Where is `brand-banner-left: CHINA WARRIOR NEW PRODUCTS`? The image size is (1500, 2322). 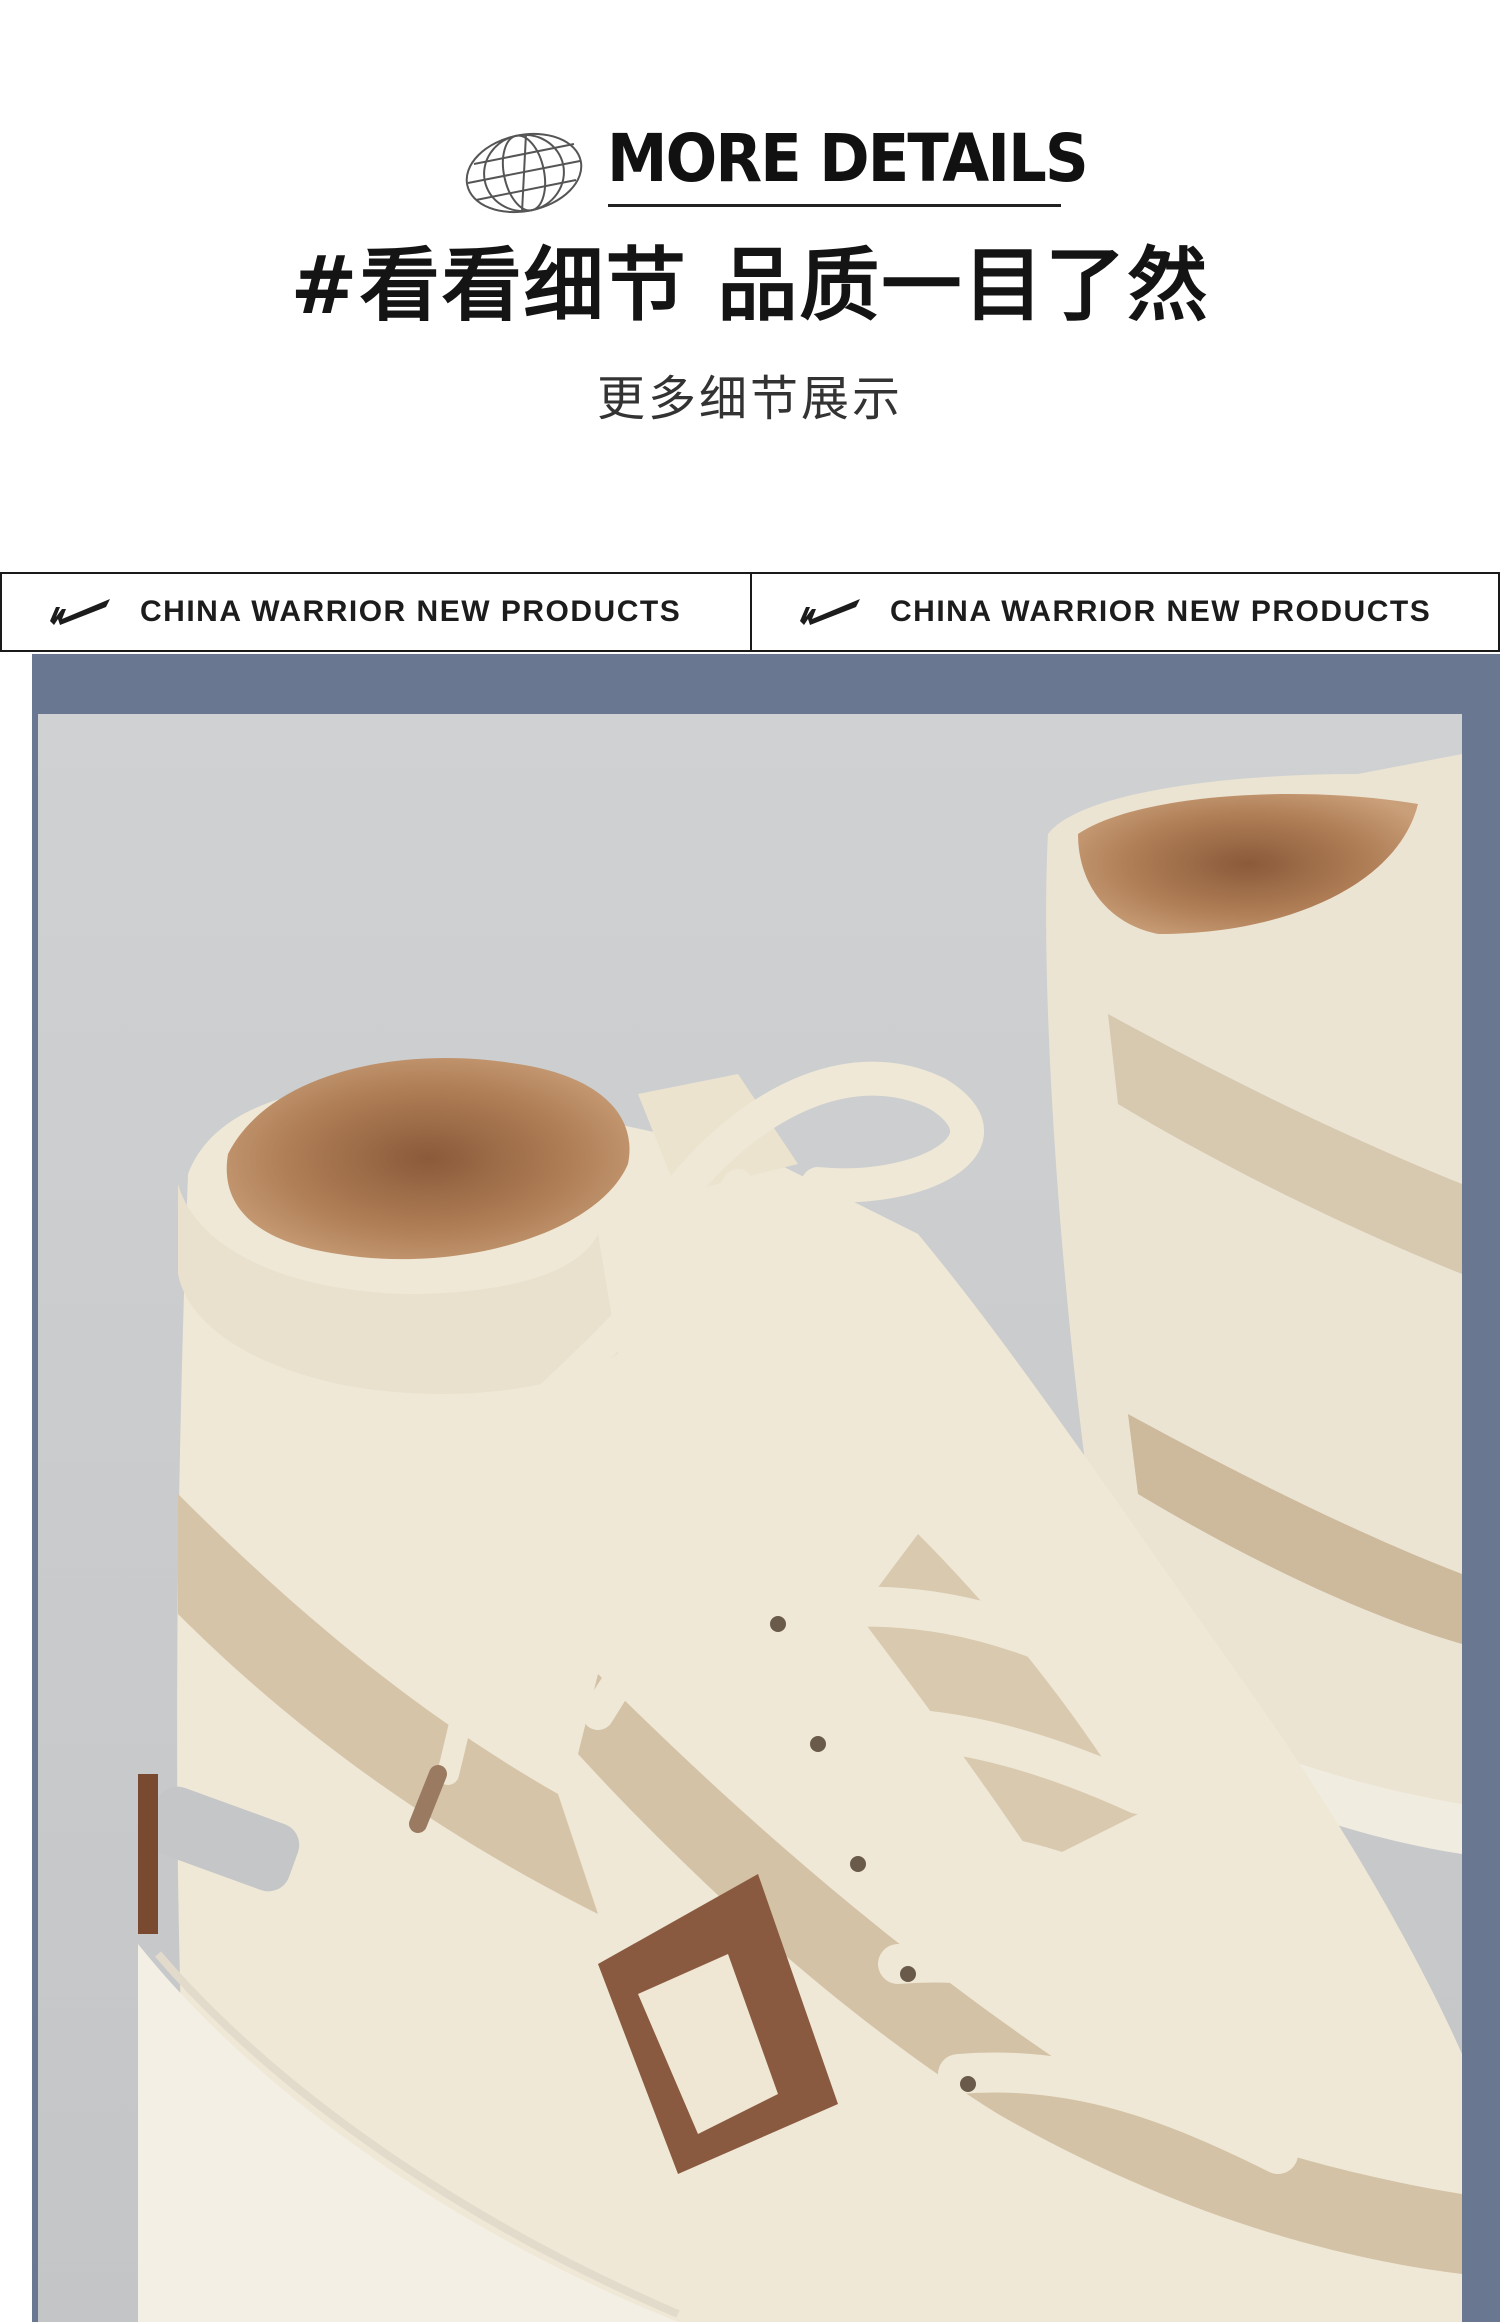 brand-banner-left: CHINA WARRIOR NEW PRODUCTS is located at coordinates (376, 612).